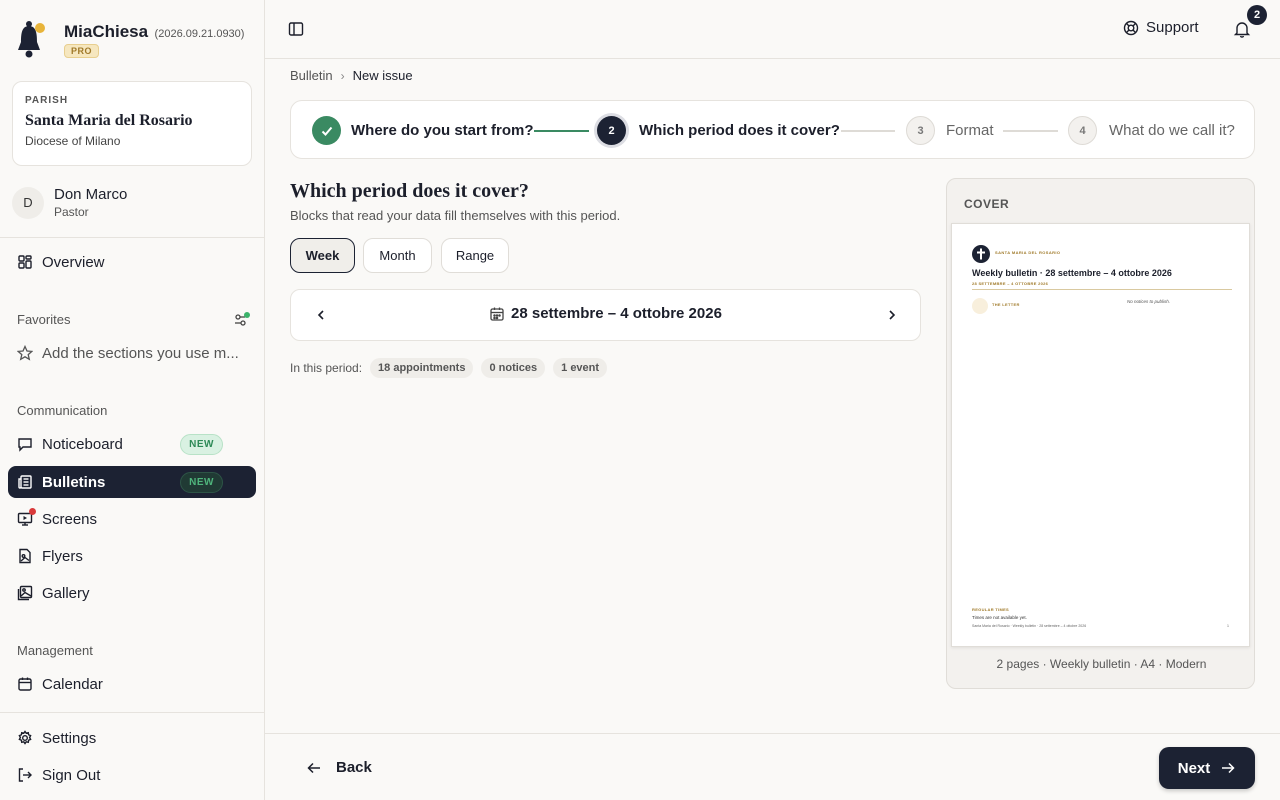  Describe the element at coordinates (1228, 768) in the screenshot. I see `arrow-right-icon` at that location.